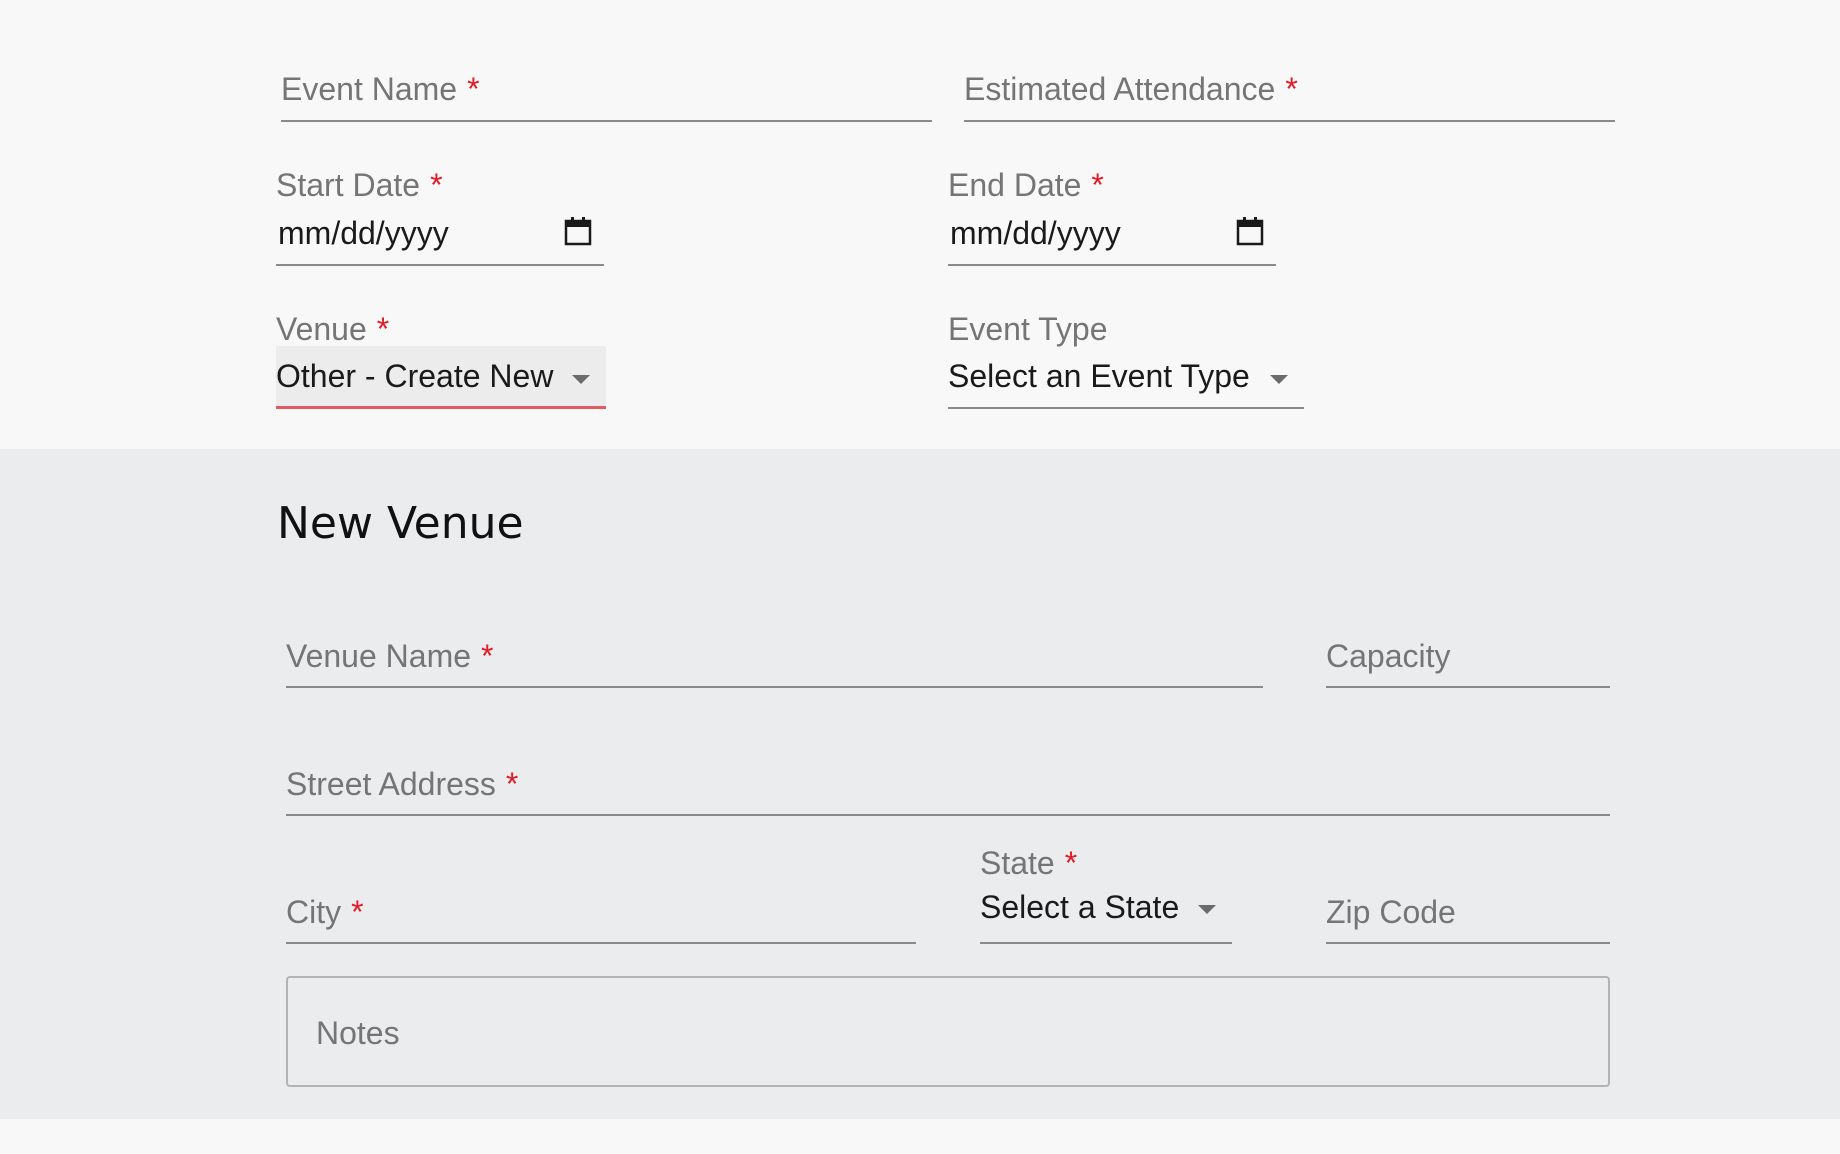 This screenshot has height=1154, width=1840. I want to click on street-address-label: Street Address *, so click(402, 784).